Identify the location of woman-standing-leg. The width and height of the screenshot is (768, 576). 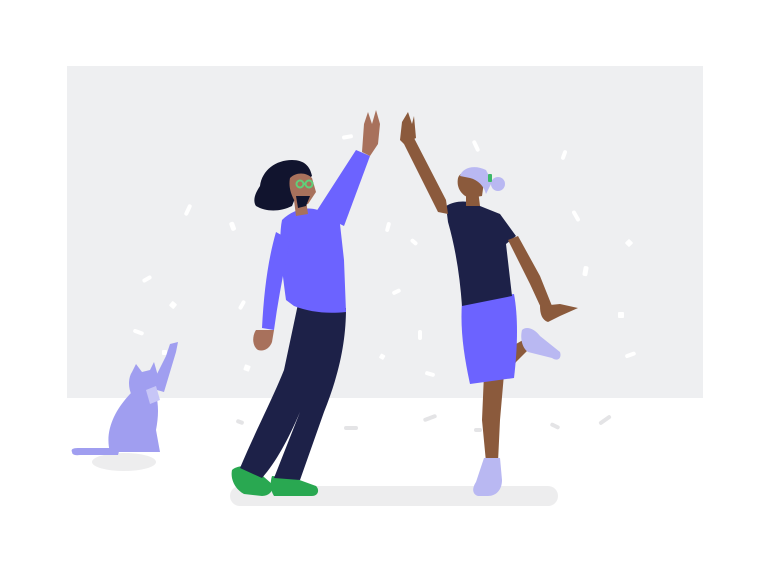
(493, 418).